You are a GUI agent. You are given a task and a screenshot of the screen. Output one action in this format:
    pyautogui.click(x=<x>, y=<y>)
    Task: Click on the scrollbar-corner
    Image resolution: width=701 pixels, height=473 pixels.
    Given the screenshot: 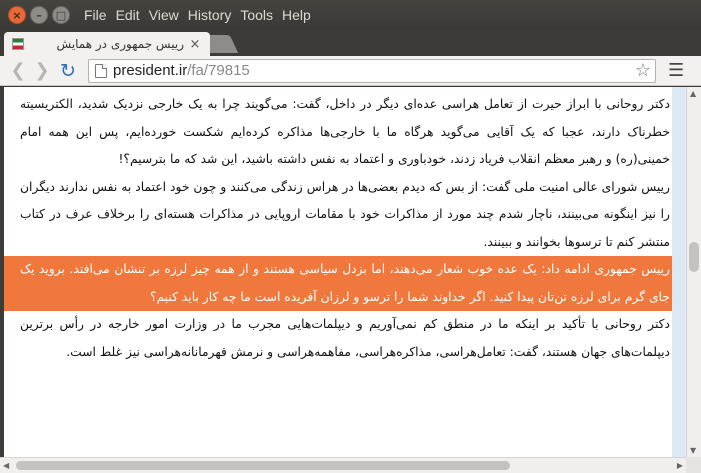 What is the action you would take?
    pyautogui.click(x=693, y=465)
    